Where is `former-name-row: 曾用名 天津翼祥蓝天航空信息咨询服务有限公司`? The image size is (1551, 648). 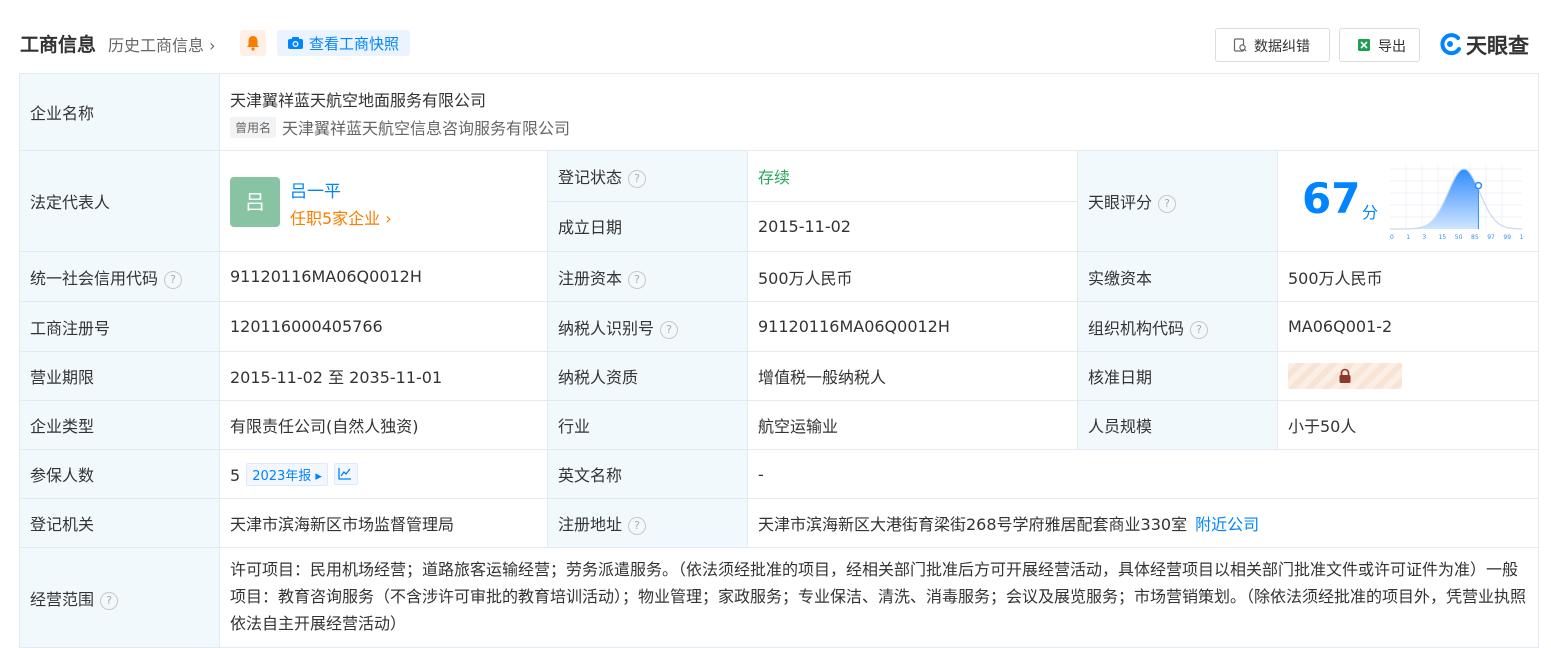 former-name-row: 曾用名 天津翼祥蓝天航空信息咨询服务有限公司 is located at coordinates (879, 127).